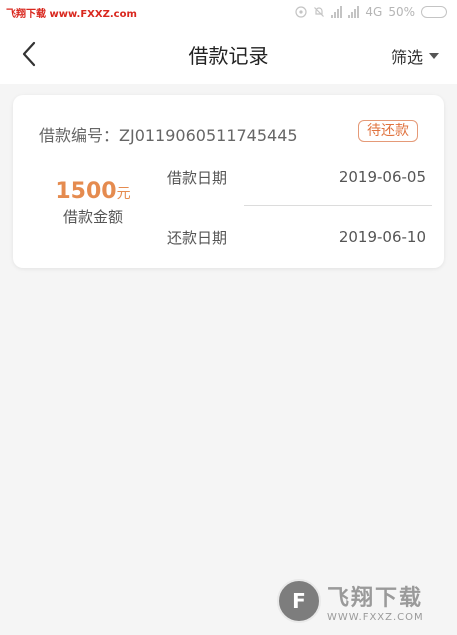  Describe the element at coordinates (388, 131) in the screenshot. I see `status-badge: 待还款` at that location.